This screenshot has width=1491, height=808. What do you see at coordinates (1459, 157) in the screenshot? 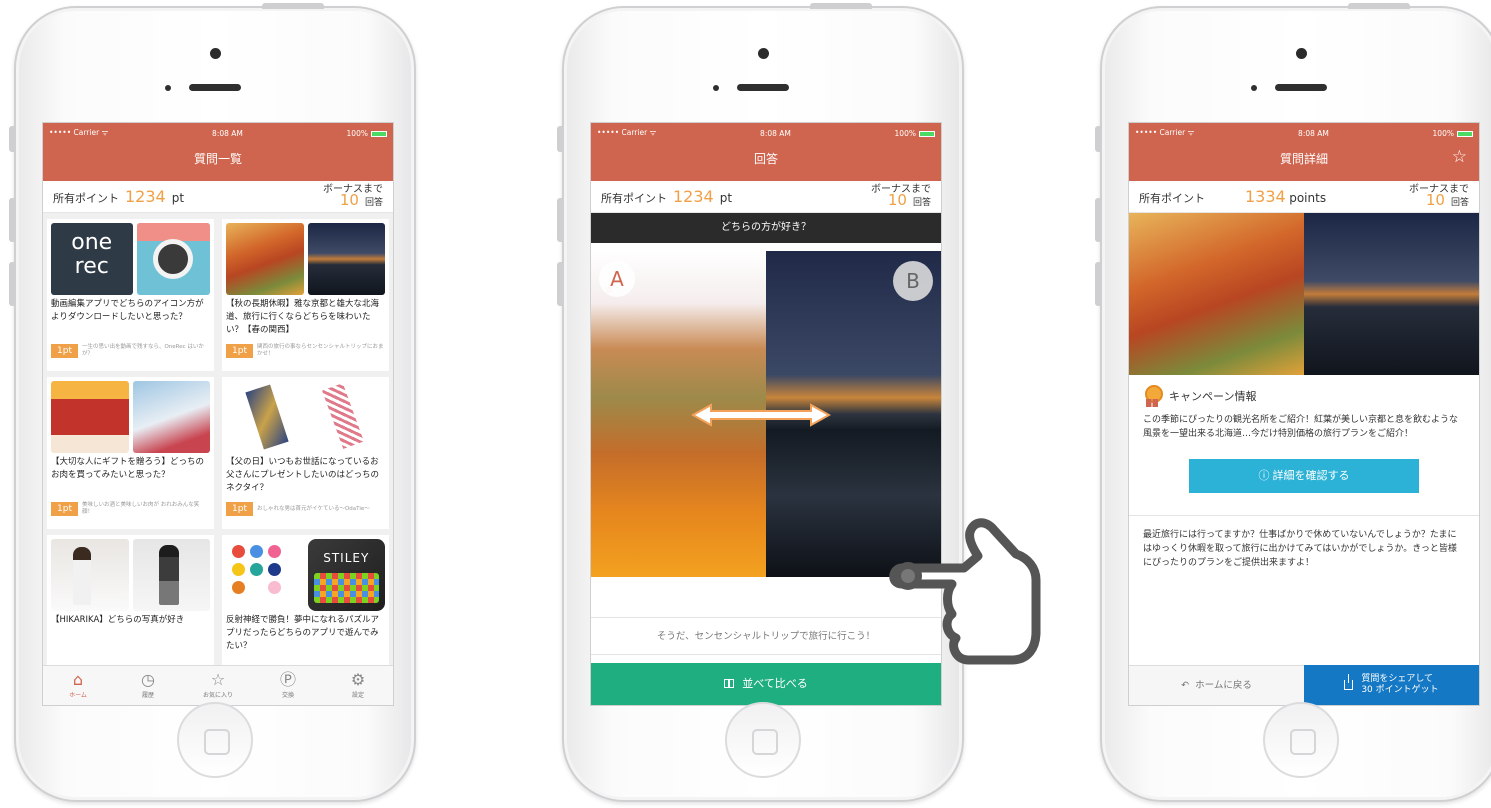
I see `favorite-star-icon: ☆` at bounding box center [1459, 157].